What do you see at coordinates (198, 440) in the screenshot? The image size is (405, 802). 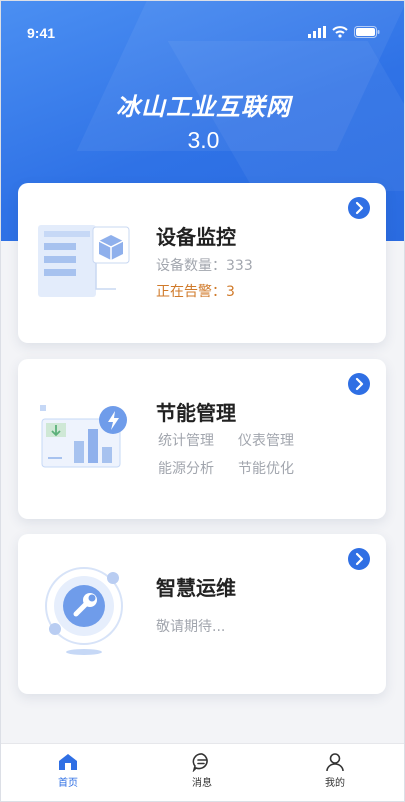 I see `link-statistics: 统计管理` at bounding box center [198, 440].